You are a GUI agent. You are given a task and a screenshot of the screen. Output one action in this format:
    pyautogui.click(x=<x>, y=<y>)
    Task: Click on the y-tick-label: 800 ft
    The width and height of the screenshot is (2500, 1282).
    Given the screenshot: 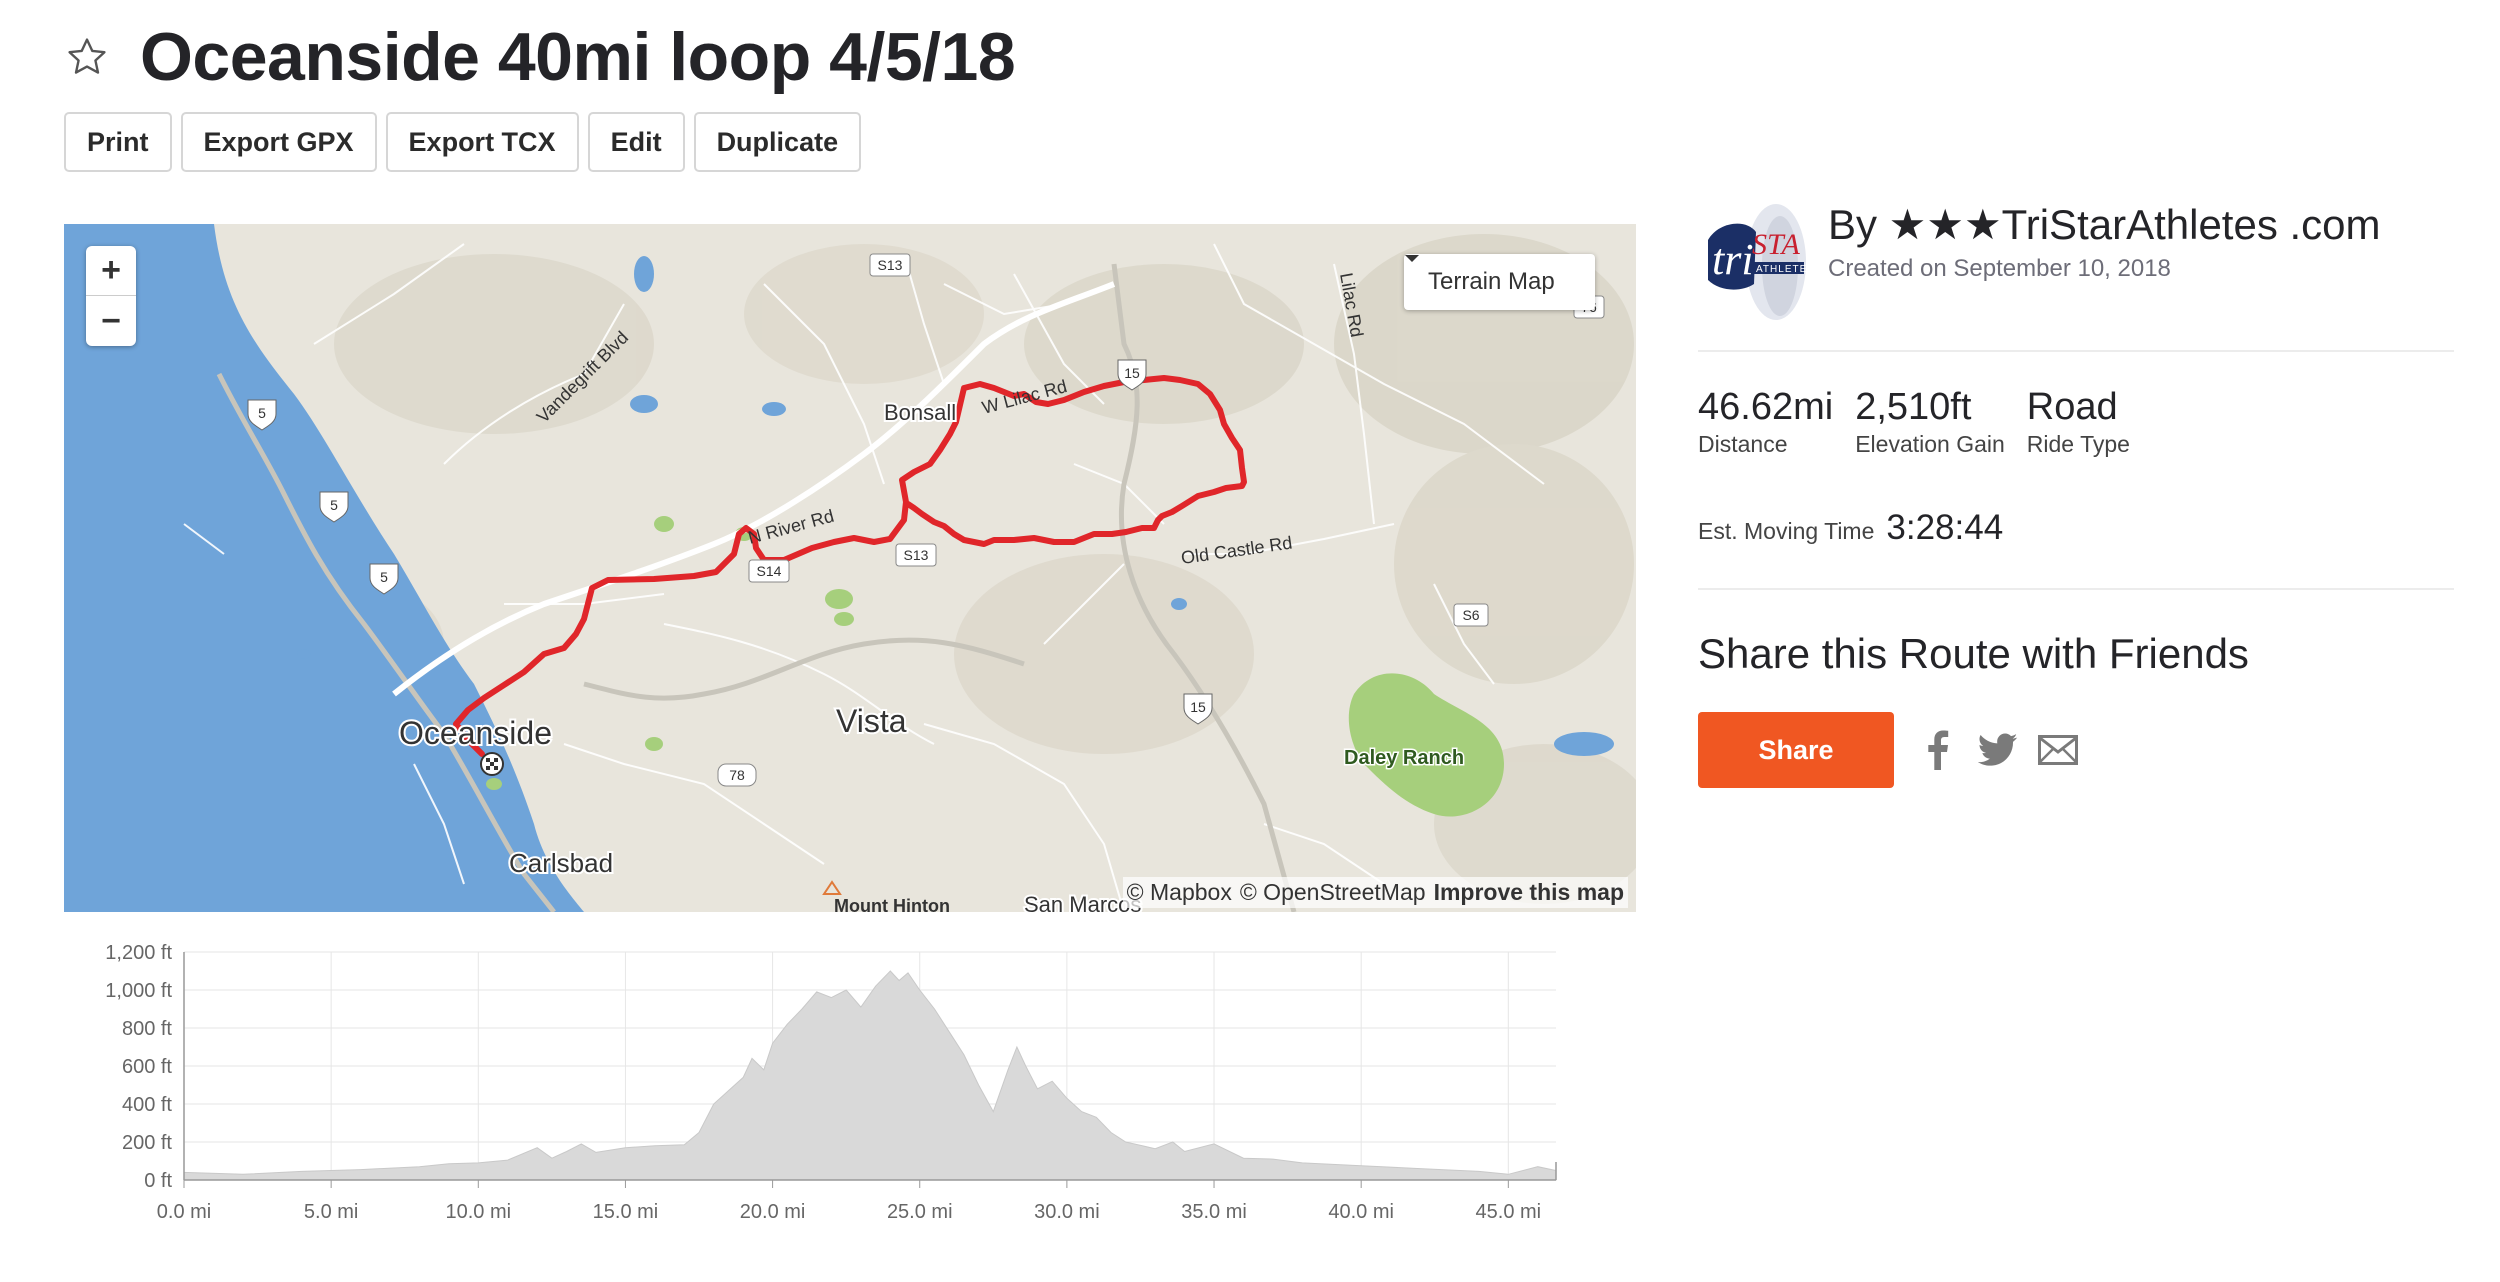 What is the action you would take?
    pyautogui.click(x=147, y=1029)
    